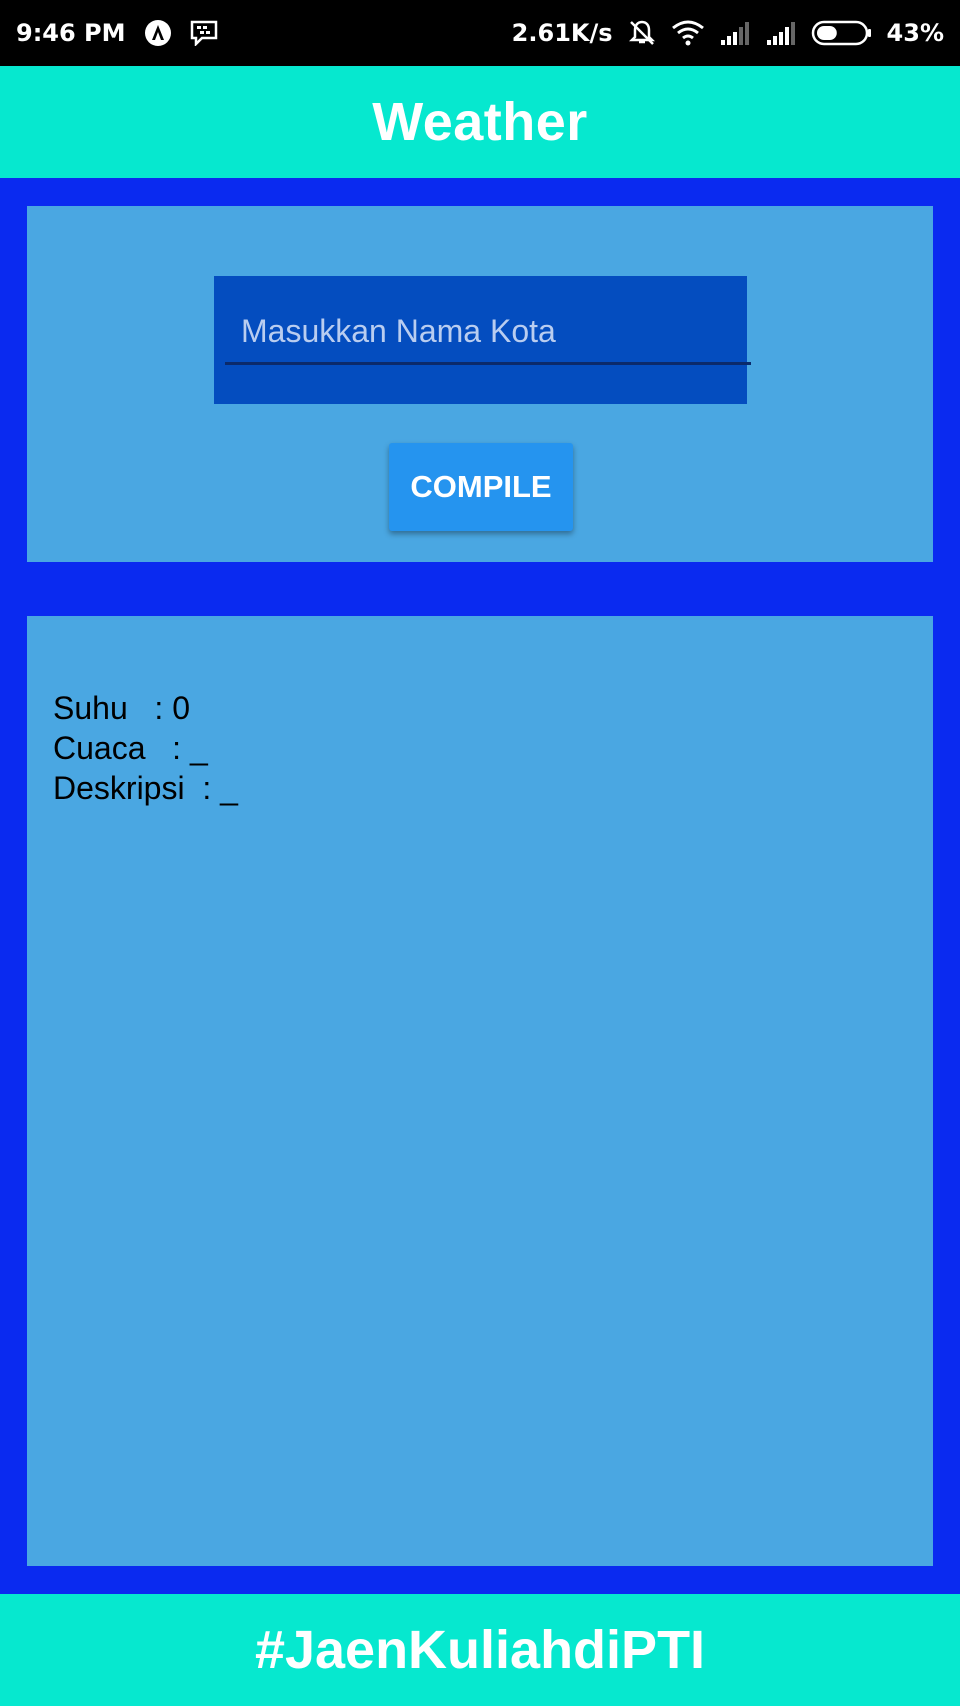  I want to click on footer-hashtag: #JaenKuliahdiPTI, so click(480, 1650).